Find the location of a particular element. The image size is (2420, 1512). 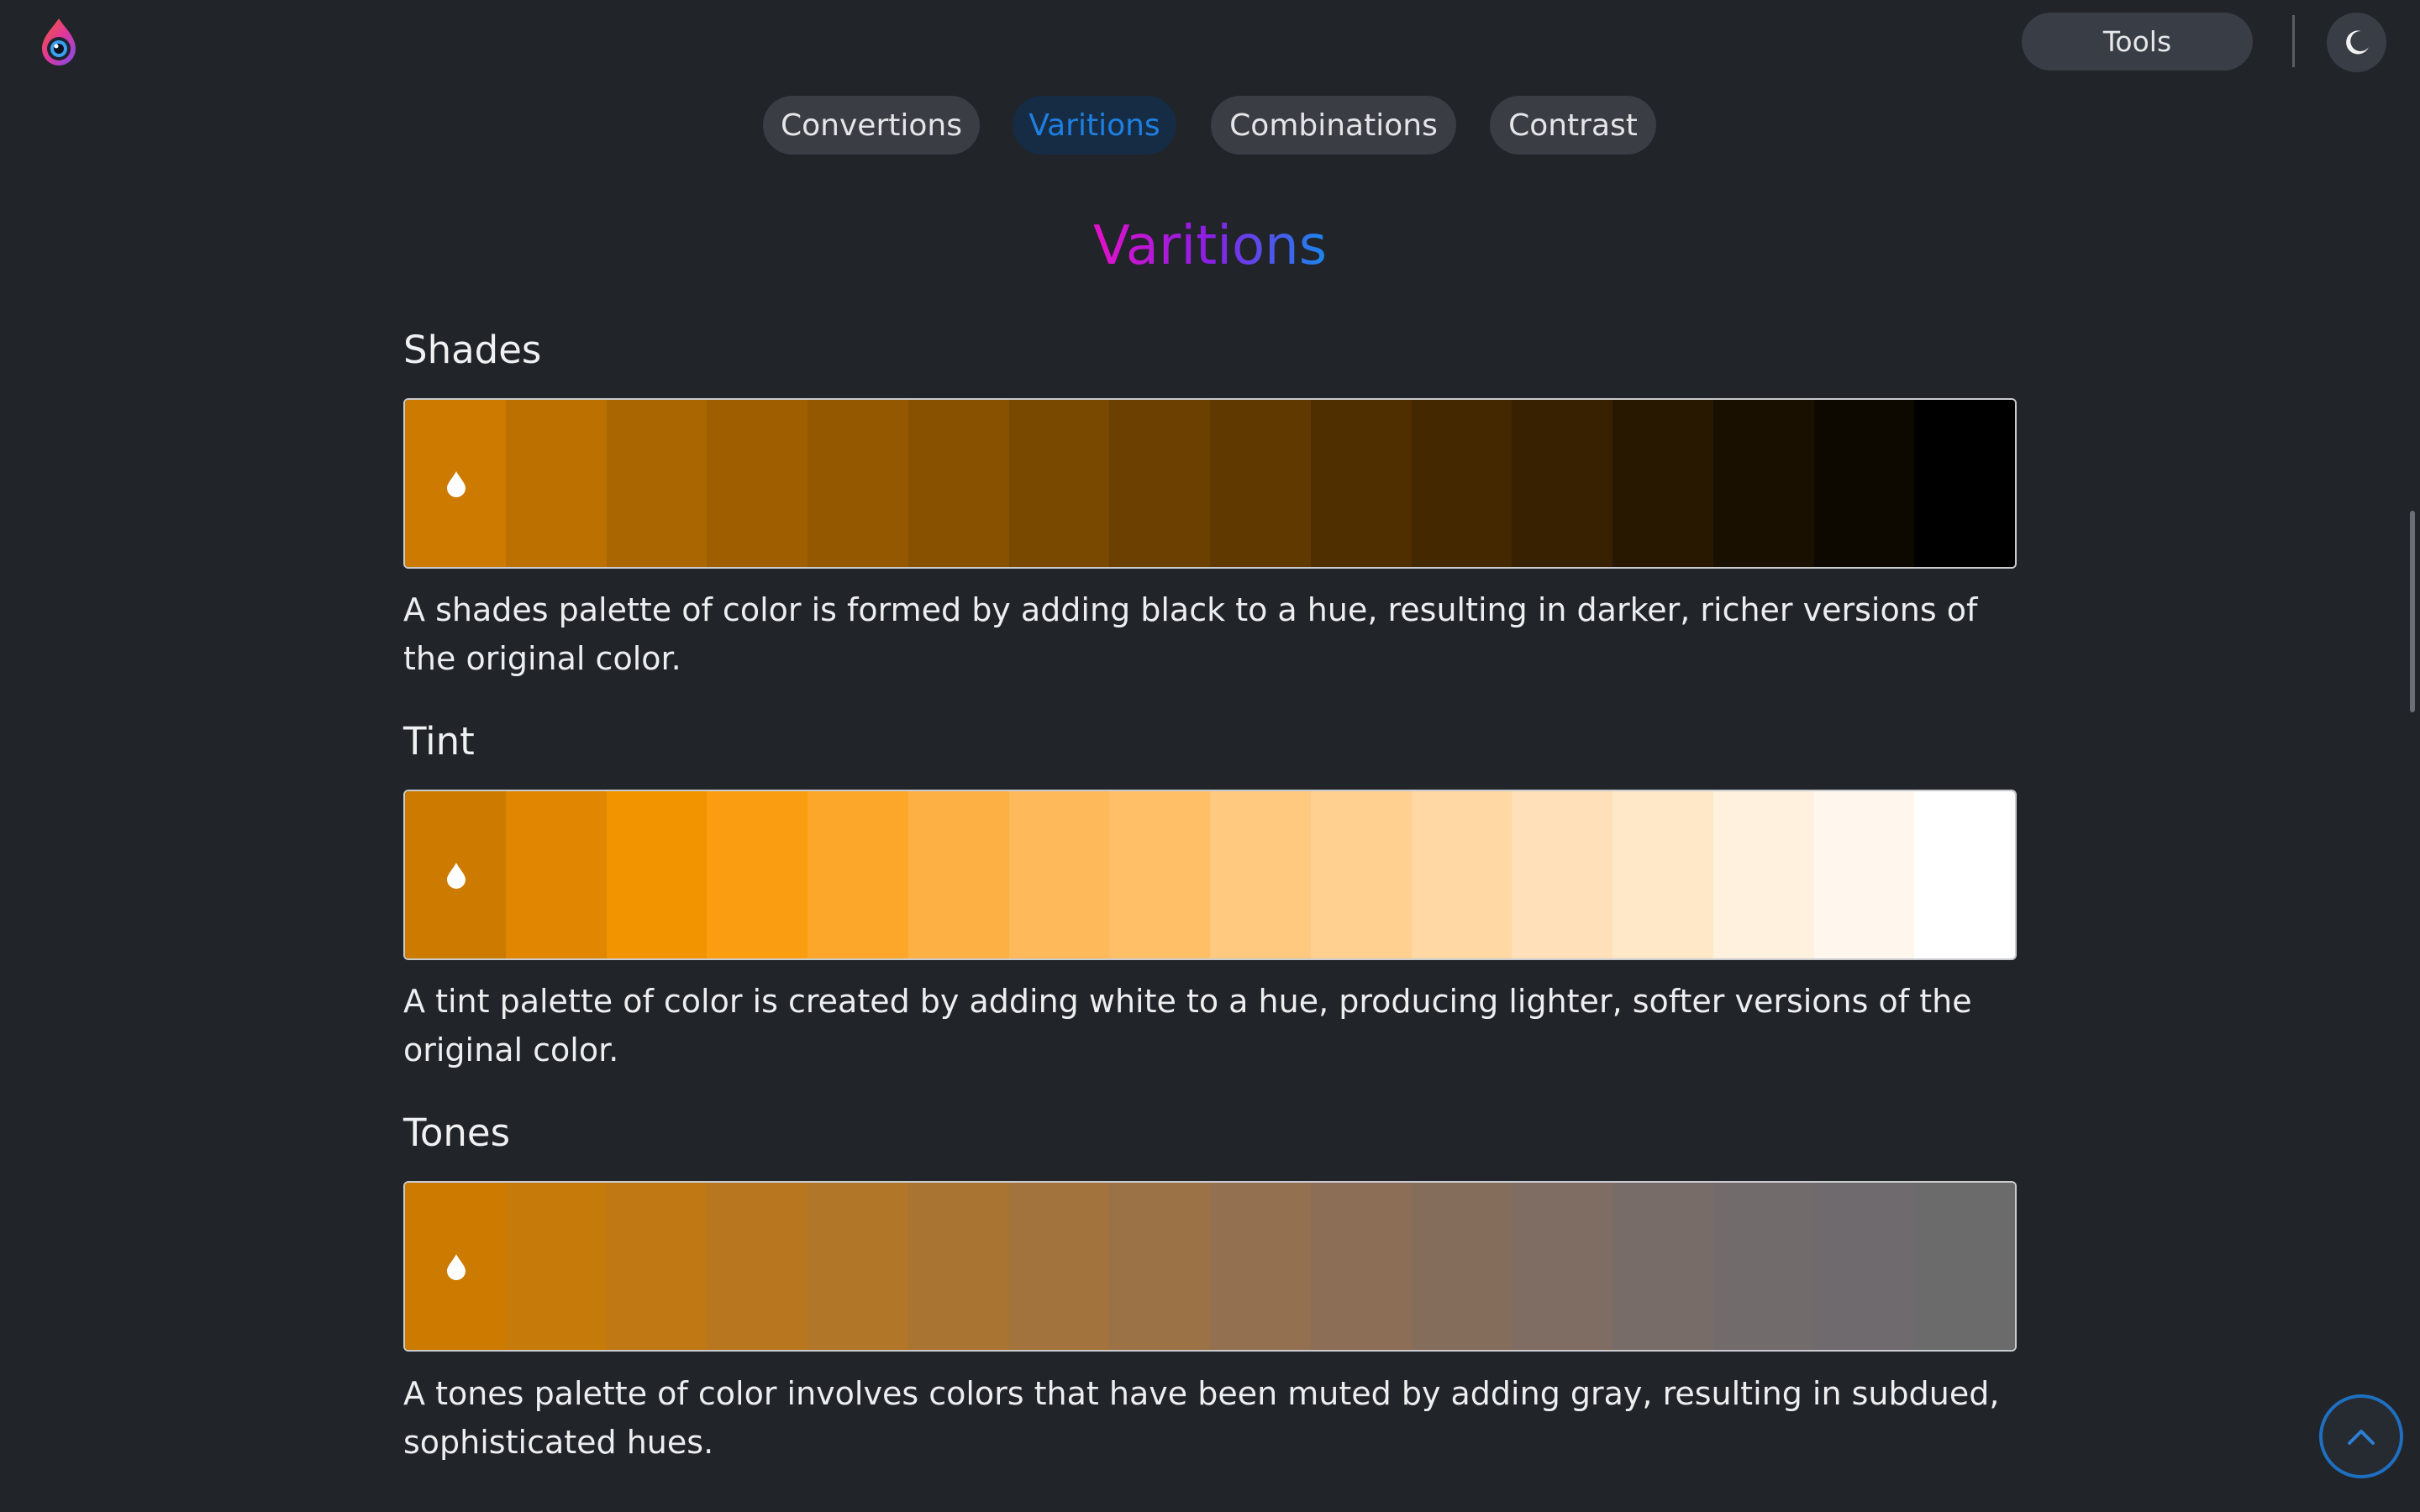

tones-palette is located at coordinates (1210, 1266).